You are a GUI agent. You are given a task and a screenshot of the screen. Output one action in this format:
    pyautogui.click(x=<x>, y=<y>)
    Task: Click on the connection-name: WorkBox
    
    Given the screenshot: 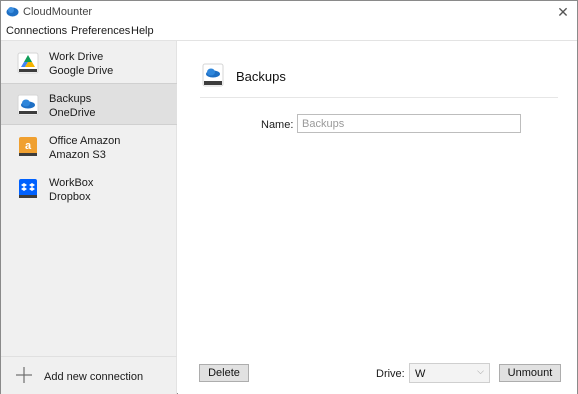 What is the action you would take?
    pyautogui.click(x=71, y=183)
    